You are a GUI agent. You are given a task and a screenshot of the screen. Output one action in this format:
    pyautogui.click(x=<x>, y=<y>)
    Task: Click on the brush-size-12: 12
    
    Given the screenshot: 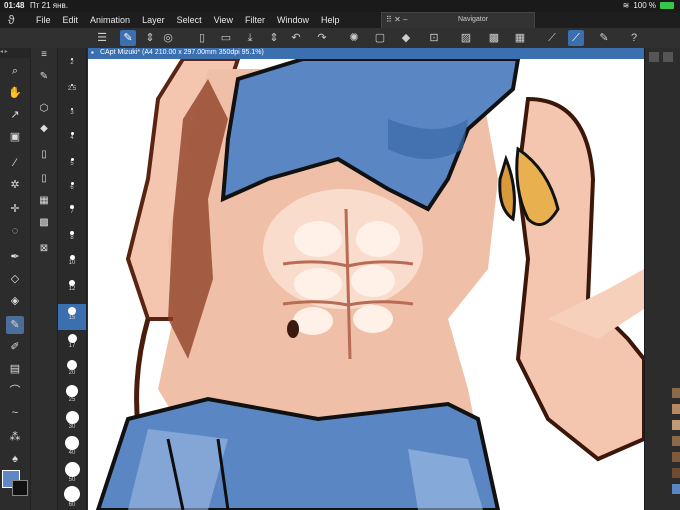 What is the action you would take?
    pyautogui.click(x=72, y=285)
    